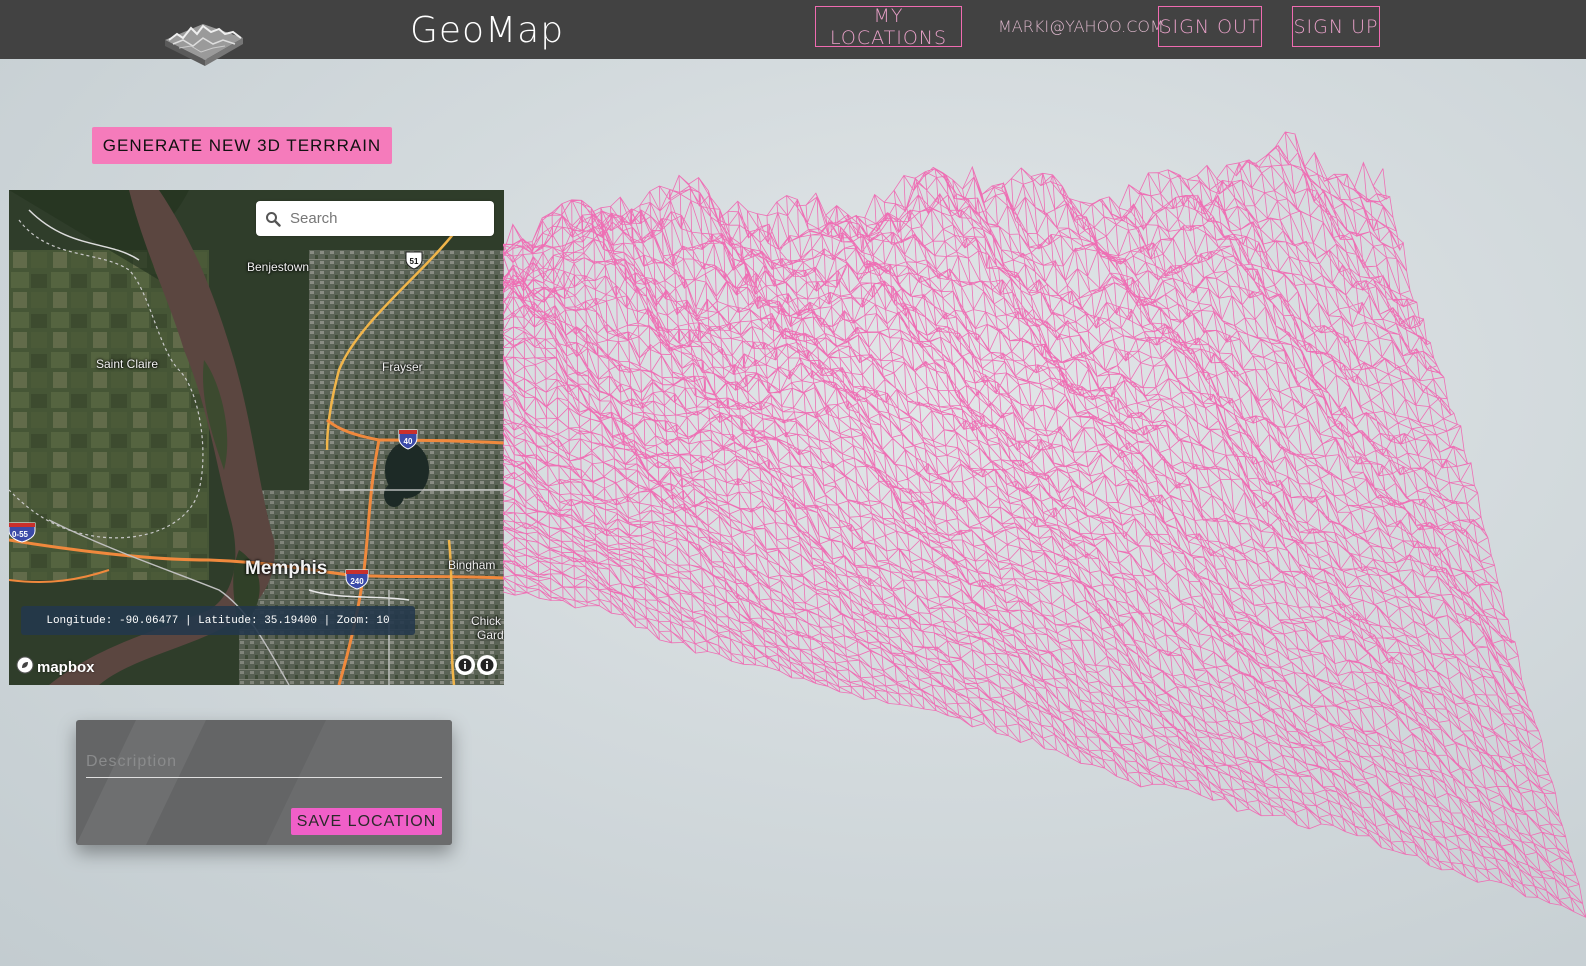 This screenshot has height=966, width=1586. What do you see at coordinates (414, 261) in the screenshot?
I see `us51-shield-label: 51` at bounding box center [414, 261].